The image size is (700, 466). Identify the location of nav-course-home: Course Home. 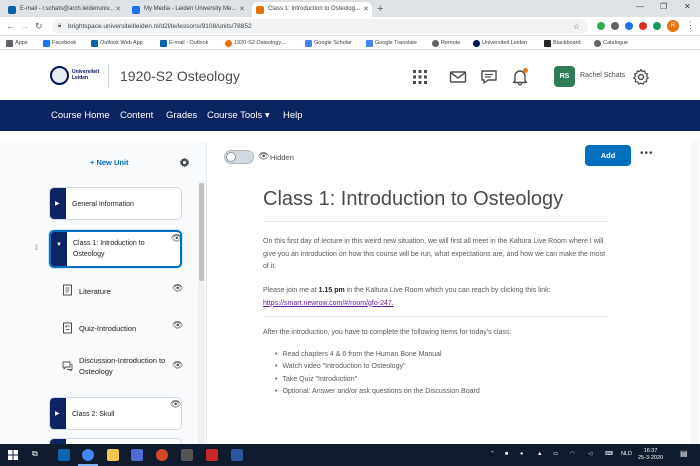
(80, 115).